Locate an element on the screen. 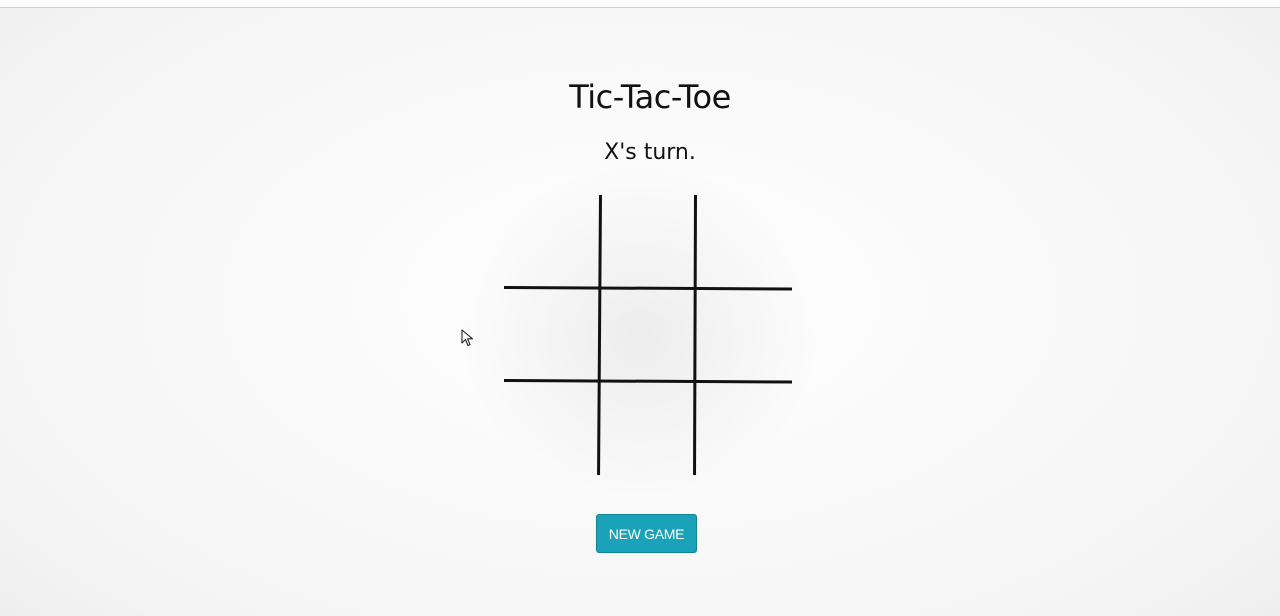 This screenshot has width=1280, height=616. mouse-pointer-icon is located at coordinates (467, 338).